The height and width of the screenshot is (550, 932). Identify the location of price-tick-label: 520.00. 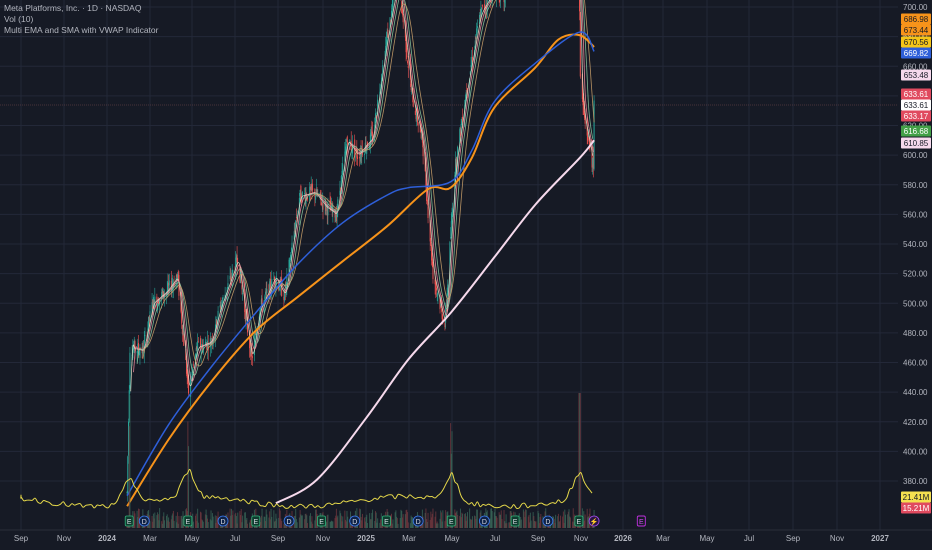
(915, 274).